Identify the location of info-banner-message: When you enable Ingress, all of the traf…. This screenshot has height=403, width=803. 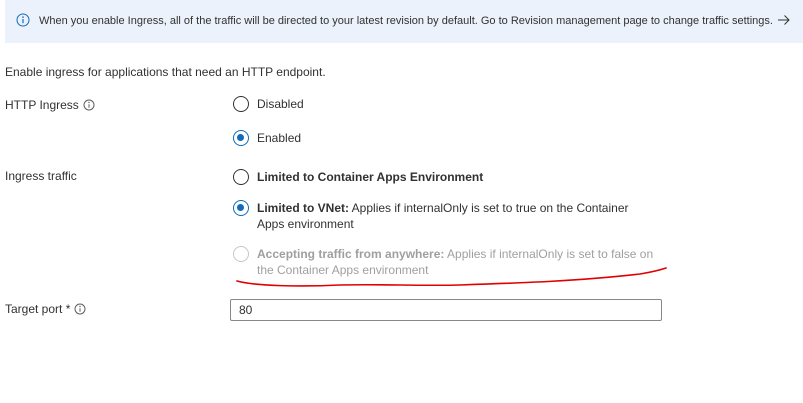
(406, 21).